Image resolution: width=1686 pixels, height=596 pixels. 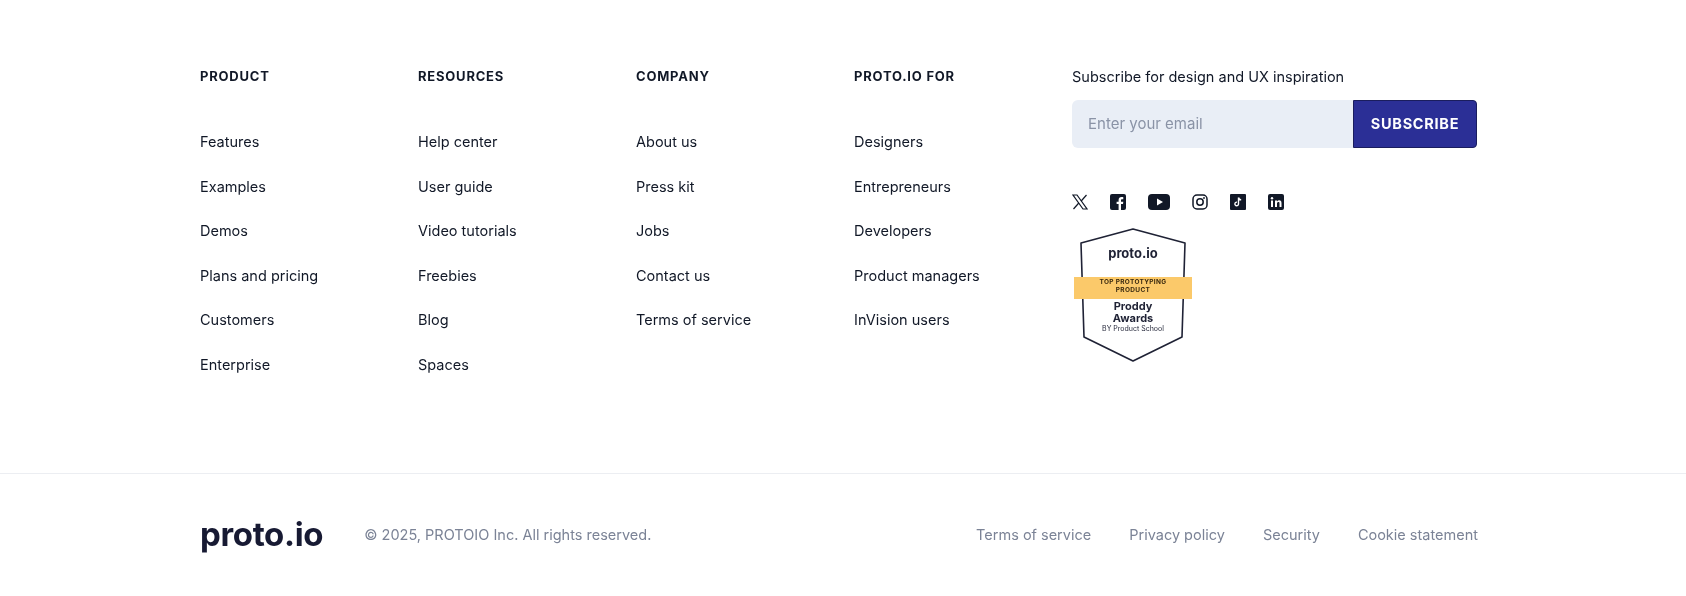 What do you see at coordinates (673, 275) in the screenshot?
I see `footer-link: Contact us` at bounding box center [673, 275].